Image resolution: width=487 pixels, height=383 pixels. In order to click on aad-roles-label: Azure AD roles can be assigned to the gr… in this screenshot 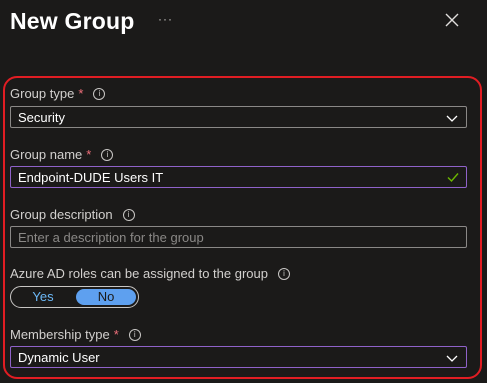, I will do `click(150, 273)`.